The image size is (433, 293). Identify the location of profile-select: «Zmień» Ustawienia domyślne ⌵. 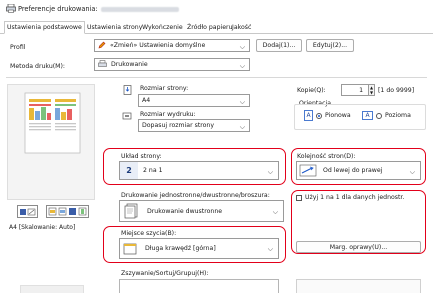
(172, 45).